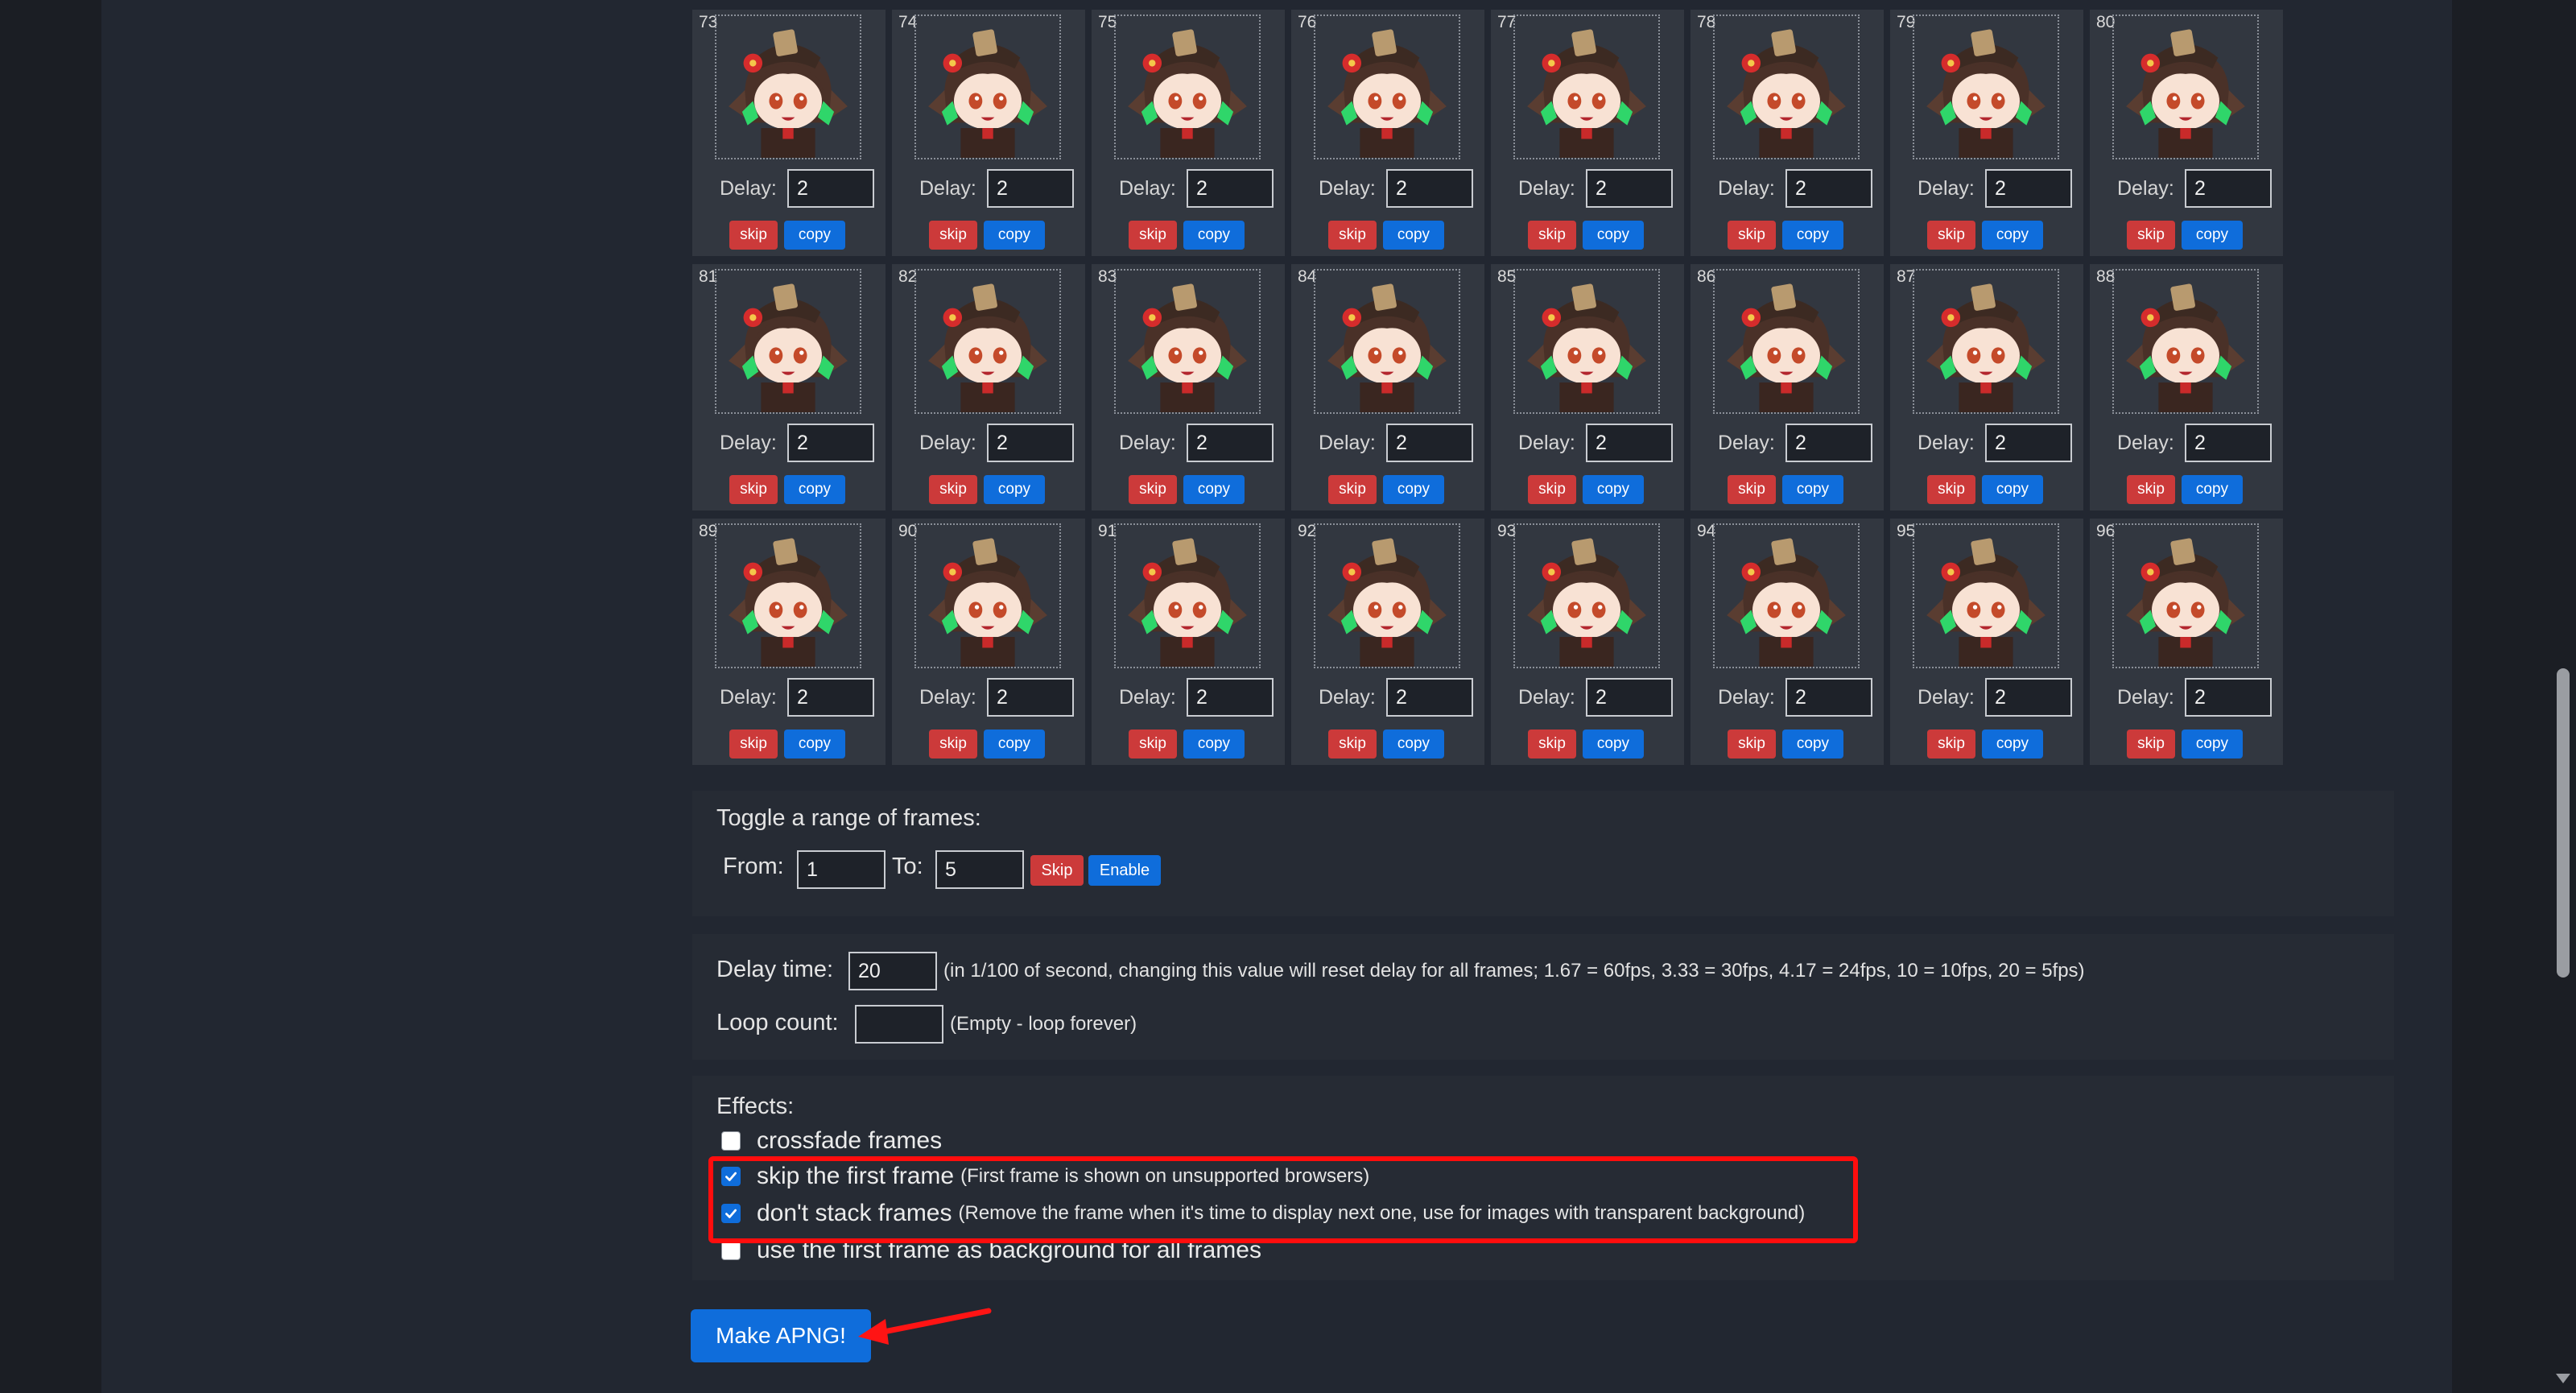 The image size is (2576, 1393). I want to click on scrollbar-thumb, so click(2563, 823).